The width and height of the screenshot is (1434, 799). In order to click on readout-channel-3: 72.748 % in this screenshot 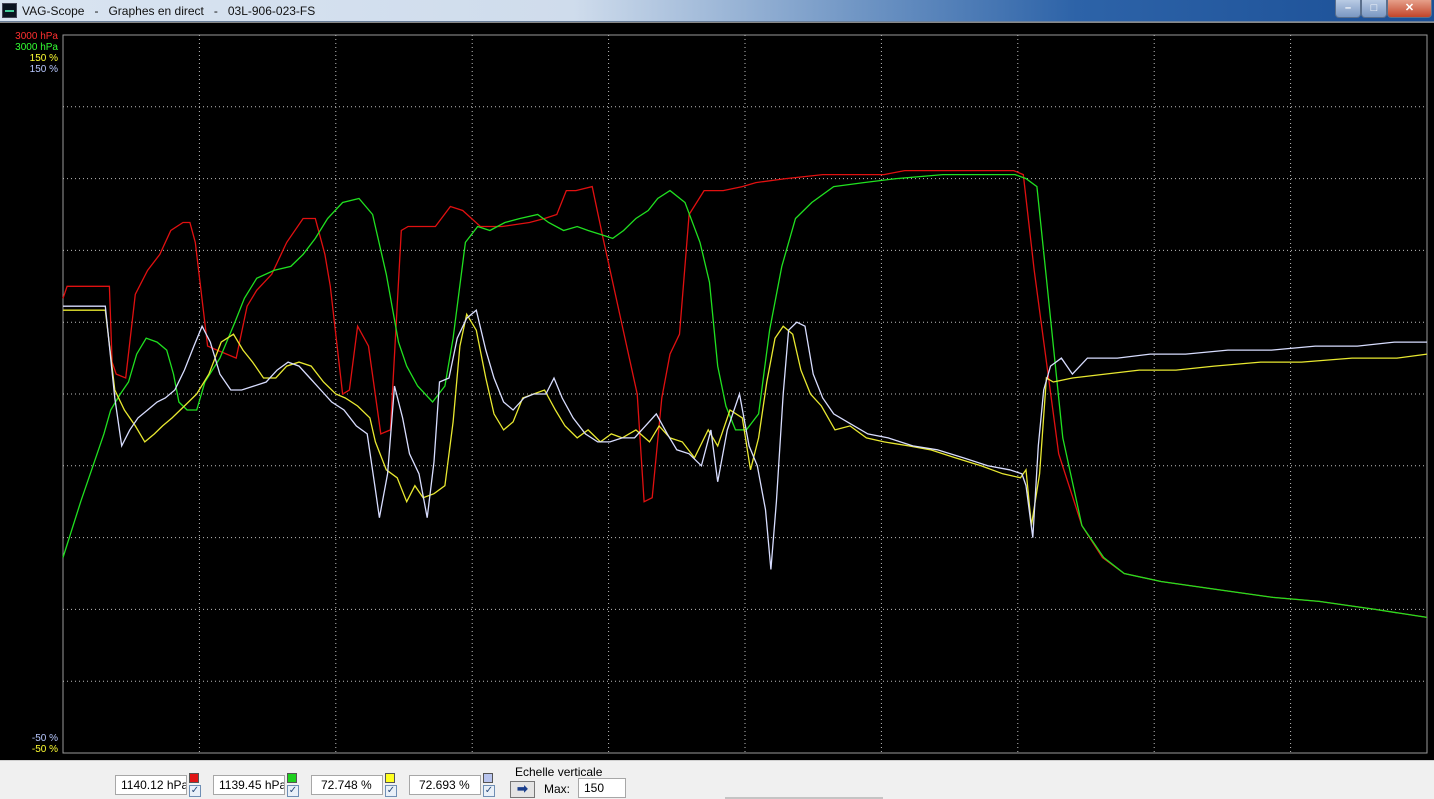, I will do `click(347, 785)`.